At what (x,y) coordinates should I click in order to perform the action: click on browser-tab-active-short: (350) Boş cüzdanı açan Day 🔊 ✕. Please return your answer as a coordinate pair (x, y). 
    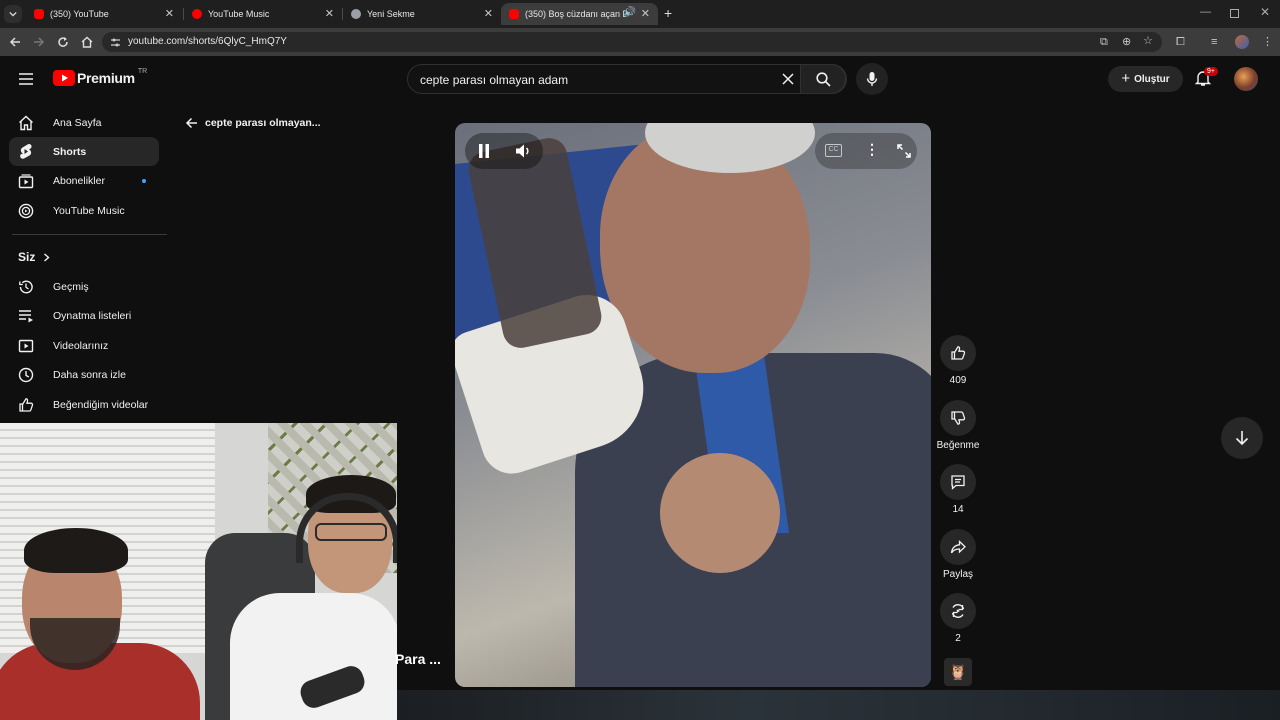
    Looking at the image, I should click on (579, 14).